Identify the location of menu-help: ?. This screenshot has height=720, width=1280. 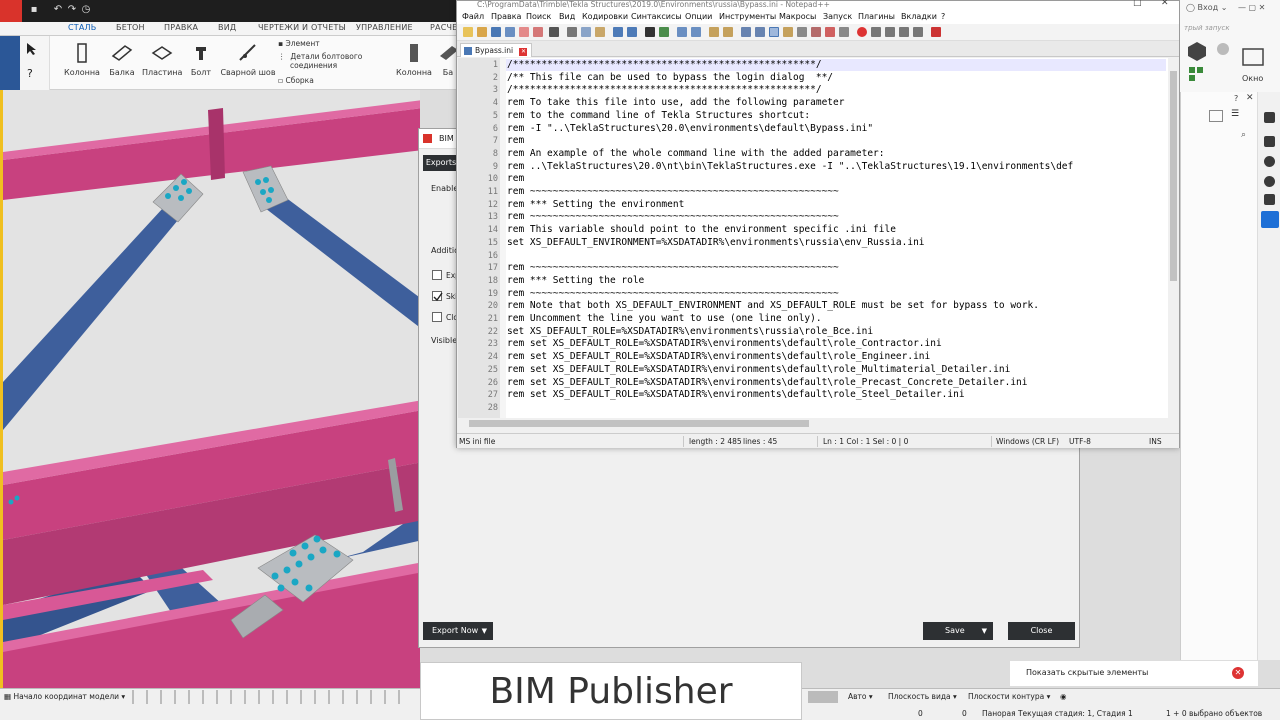
(943, 16).